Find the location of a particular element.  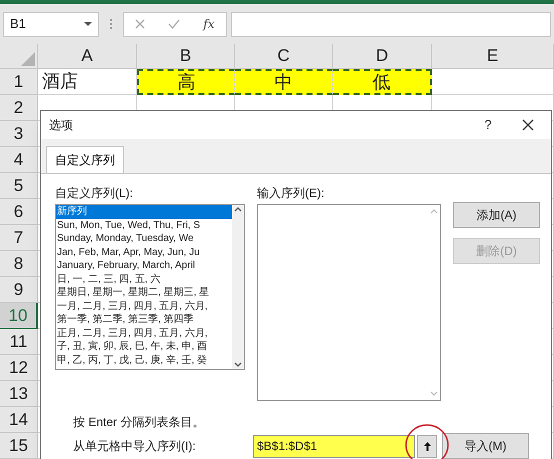

corner-triangle-icon is located at coordinates (28, 59).